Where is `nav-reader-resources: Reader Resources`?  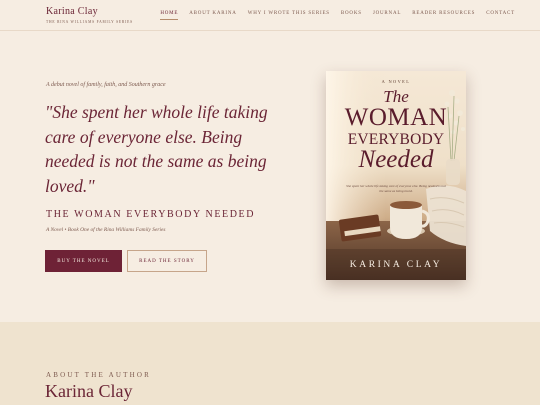
nav-reader-resources: Reader Resources is located at coordinates (443, 15).